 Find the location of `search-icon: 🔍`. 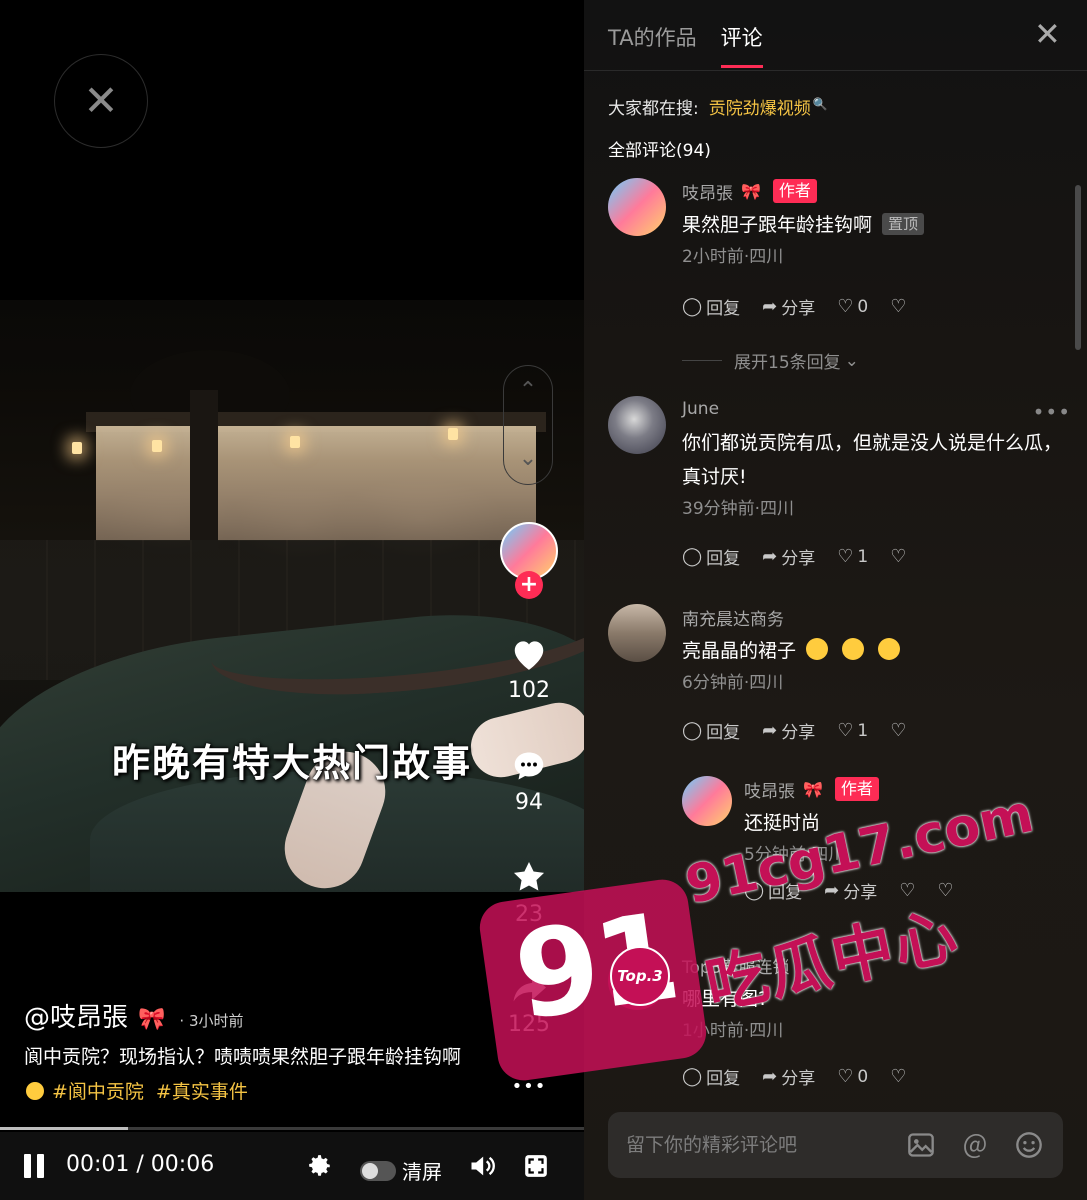

search-icon: 🔍 is located at coordinates (820, 104).